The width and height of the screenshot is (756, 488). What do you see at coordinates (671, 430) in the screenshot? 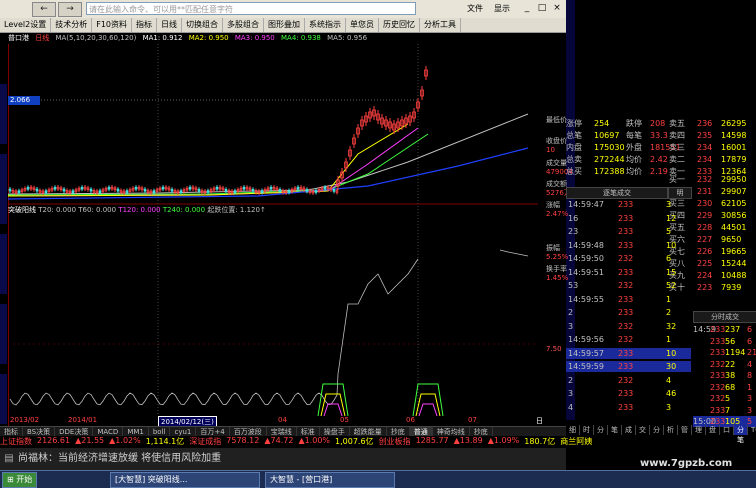
I see `right-tab: 析` at bounding box center [671, 430].